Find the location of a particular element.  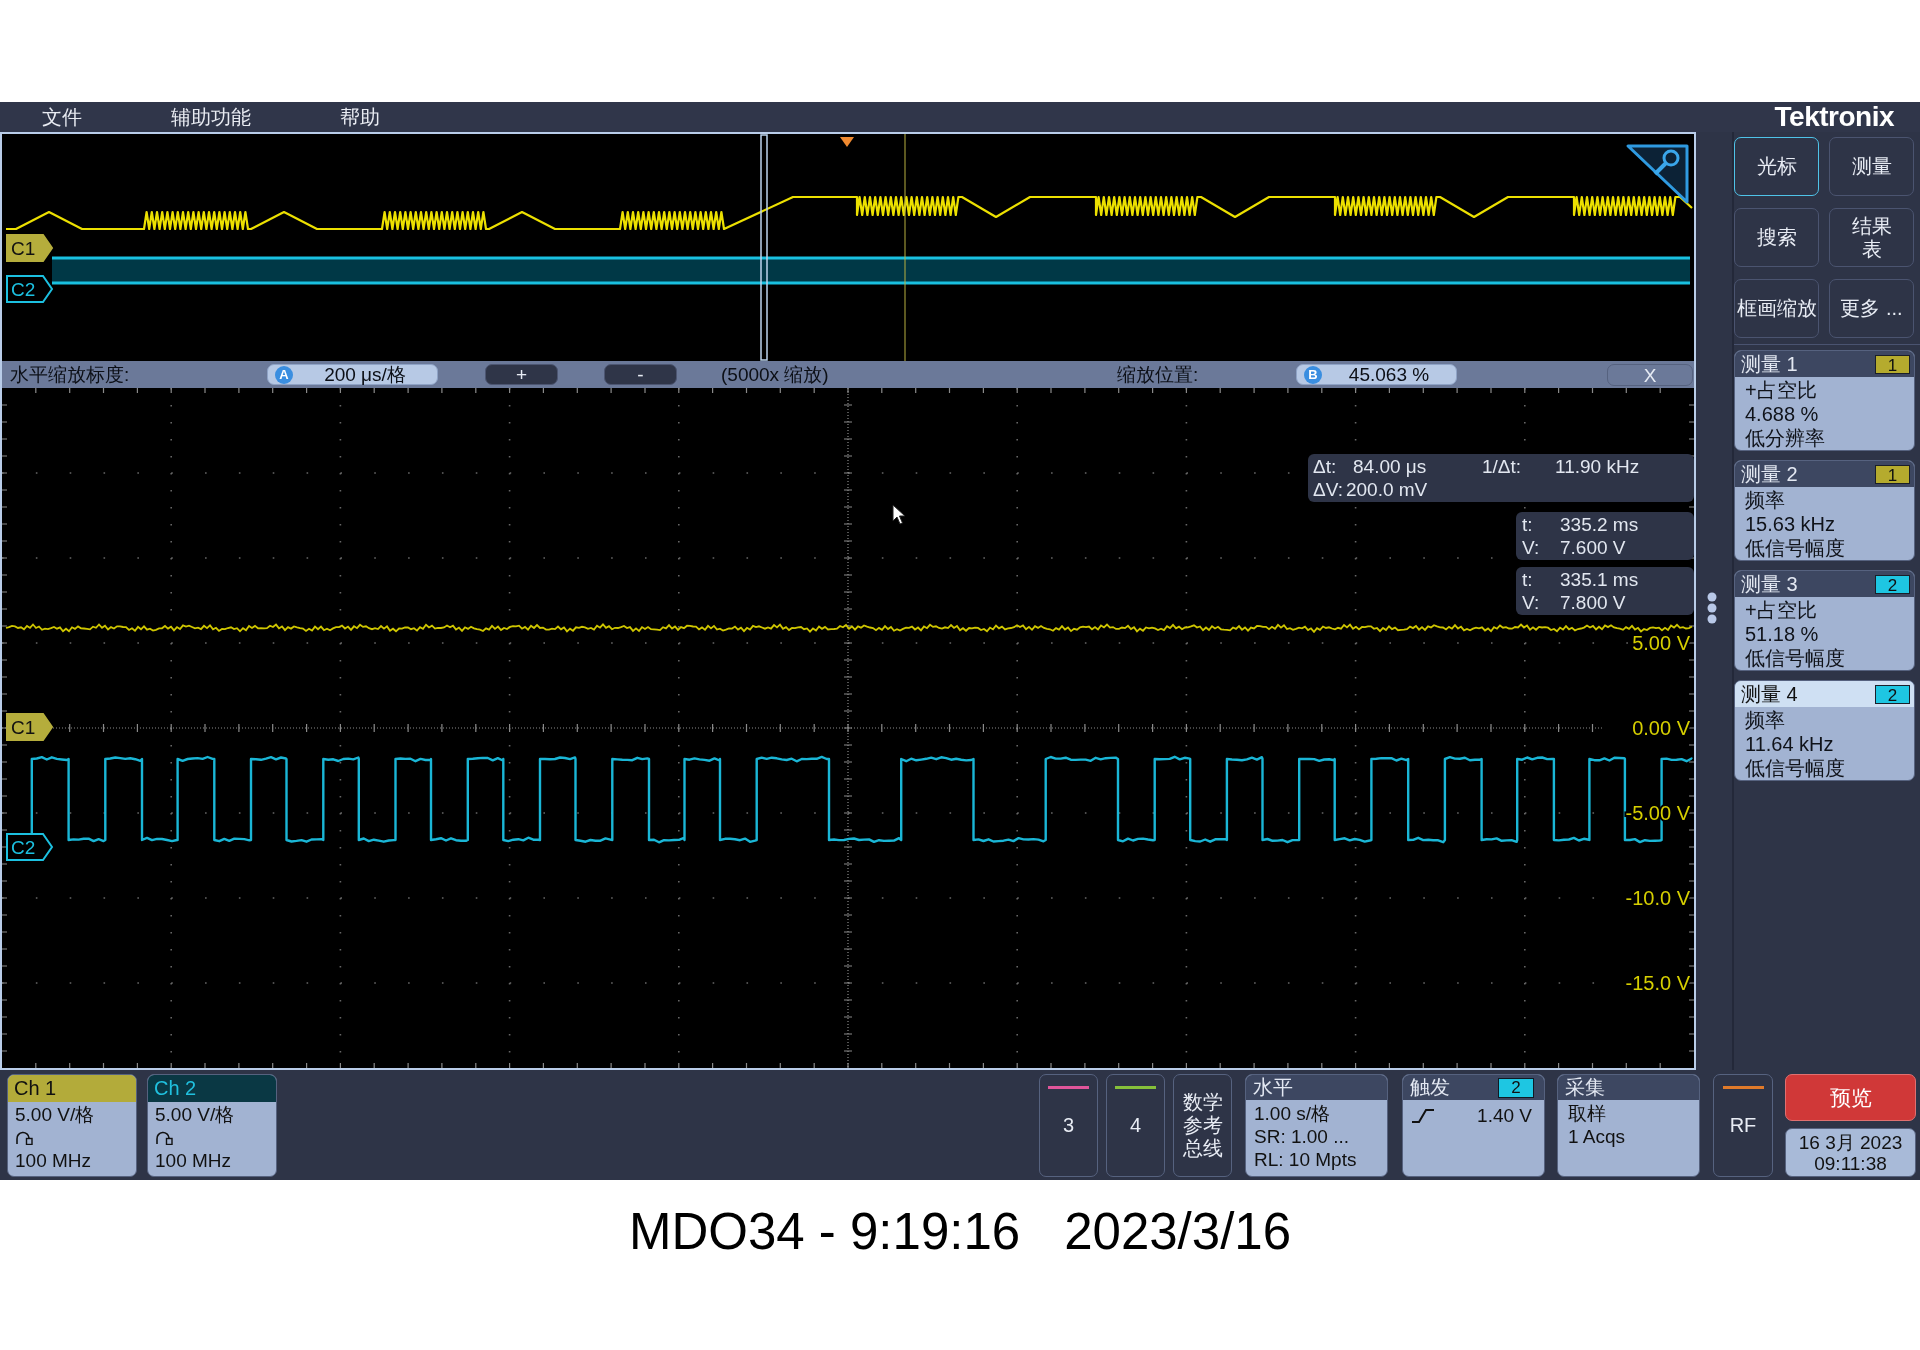

zoom-icon is located at coordinates (1657, 174).